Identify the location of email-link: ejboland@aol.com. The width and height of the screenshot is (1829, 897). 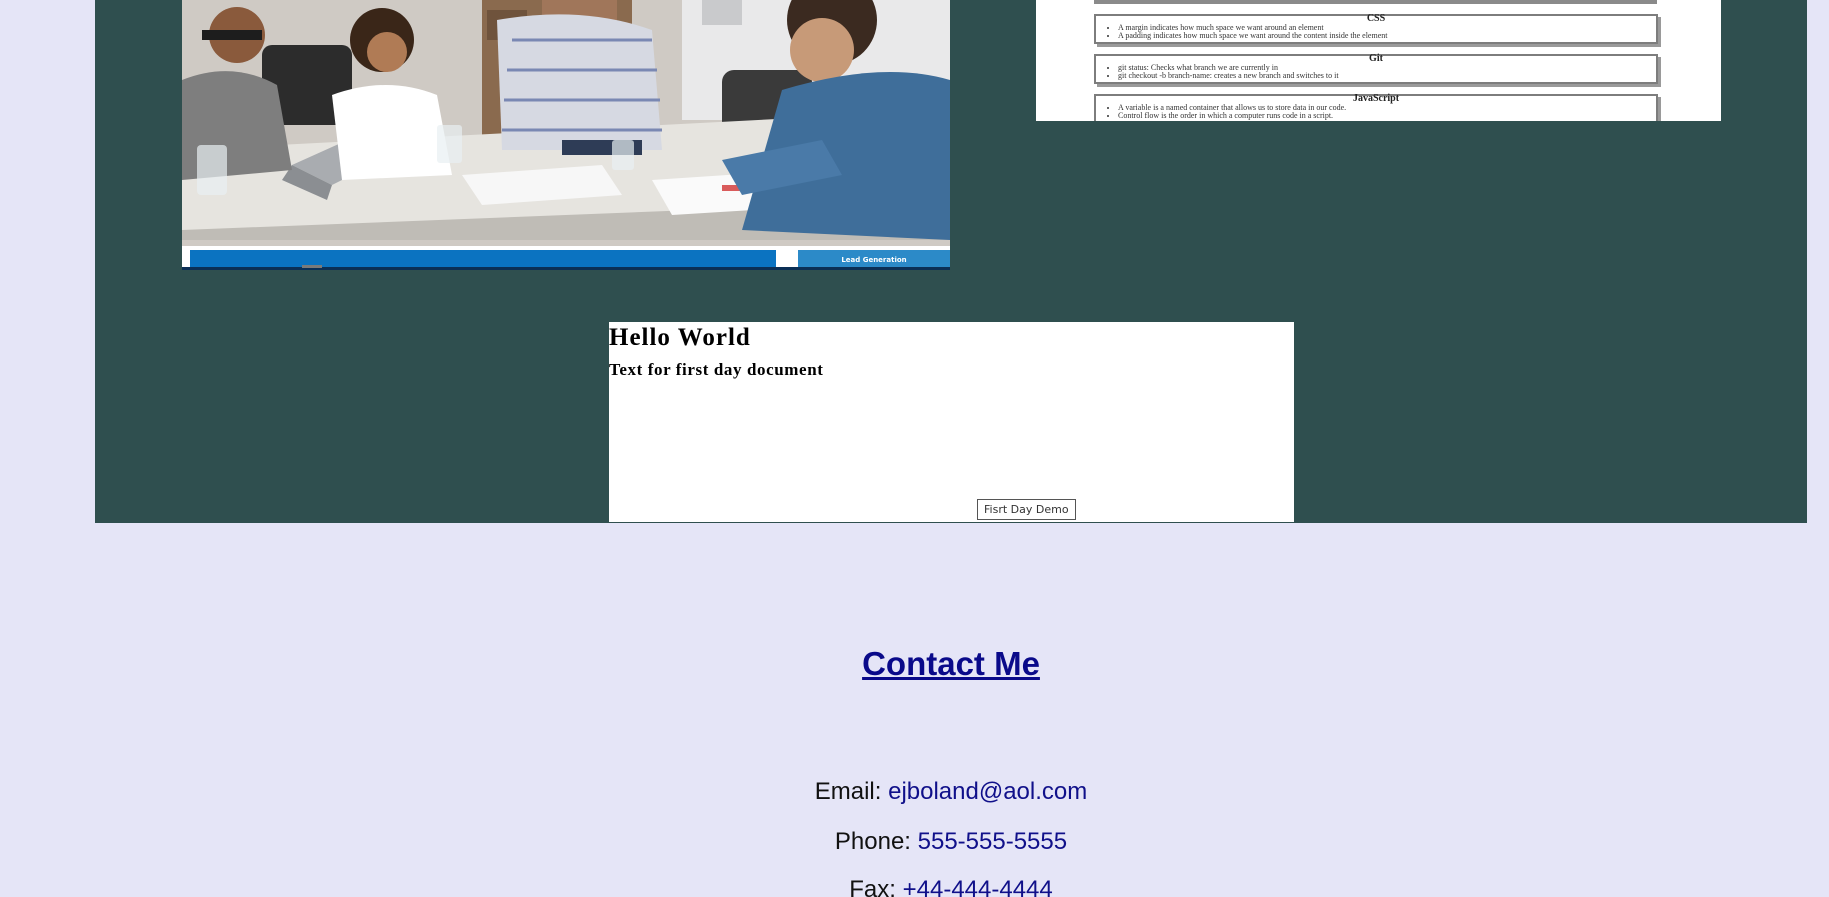
(987, 791).